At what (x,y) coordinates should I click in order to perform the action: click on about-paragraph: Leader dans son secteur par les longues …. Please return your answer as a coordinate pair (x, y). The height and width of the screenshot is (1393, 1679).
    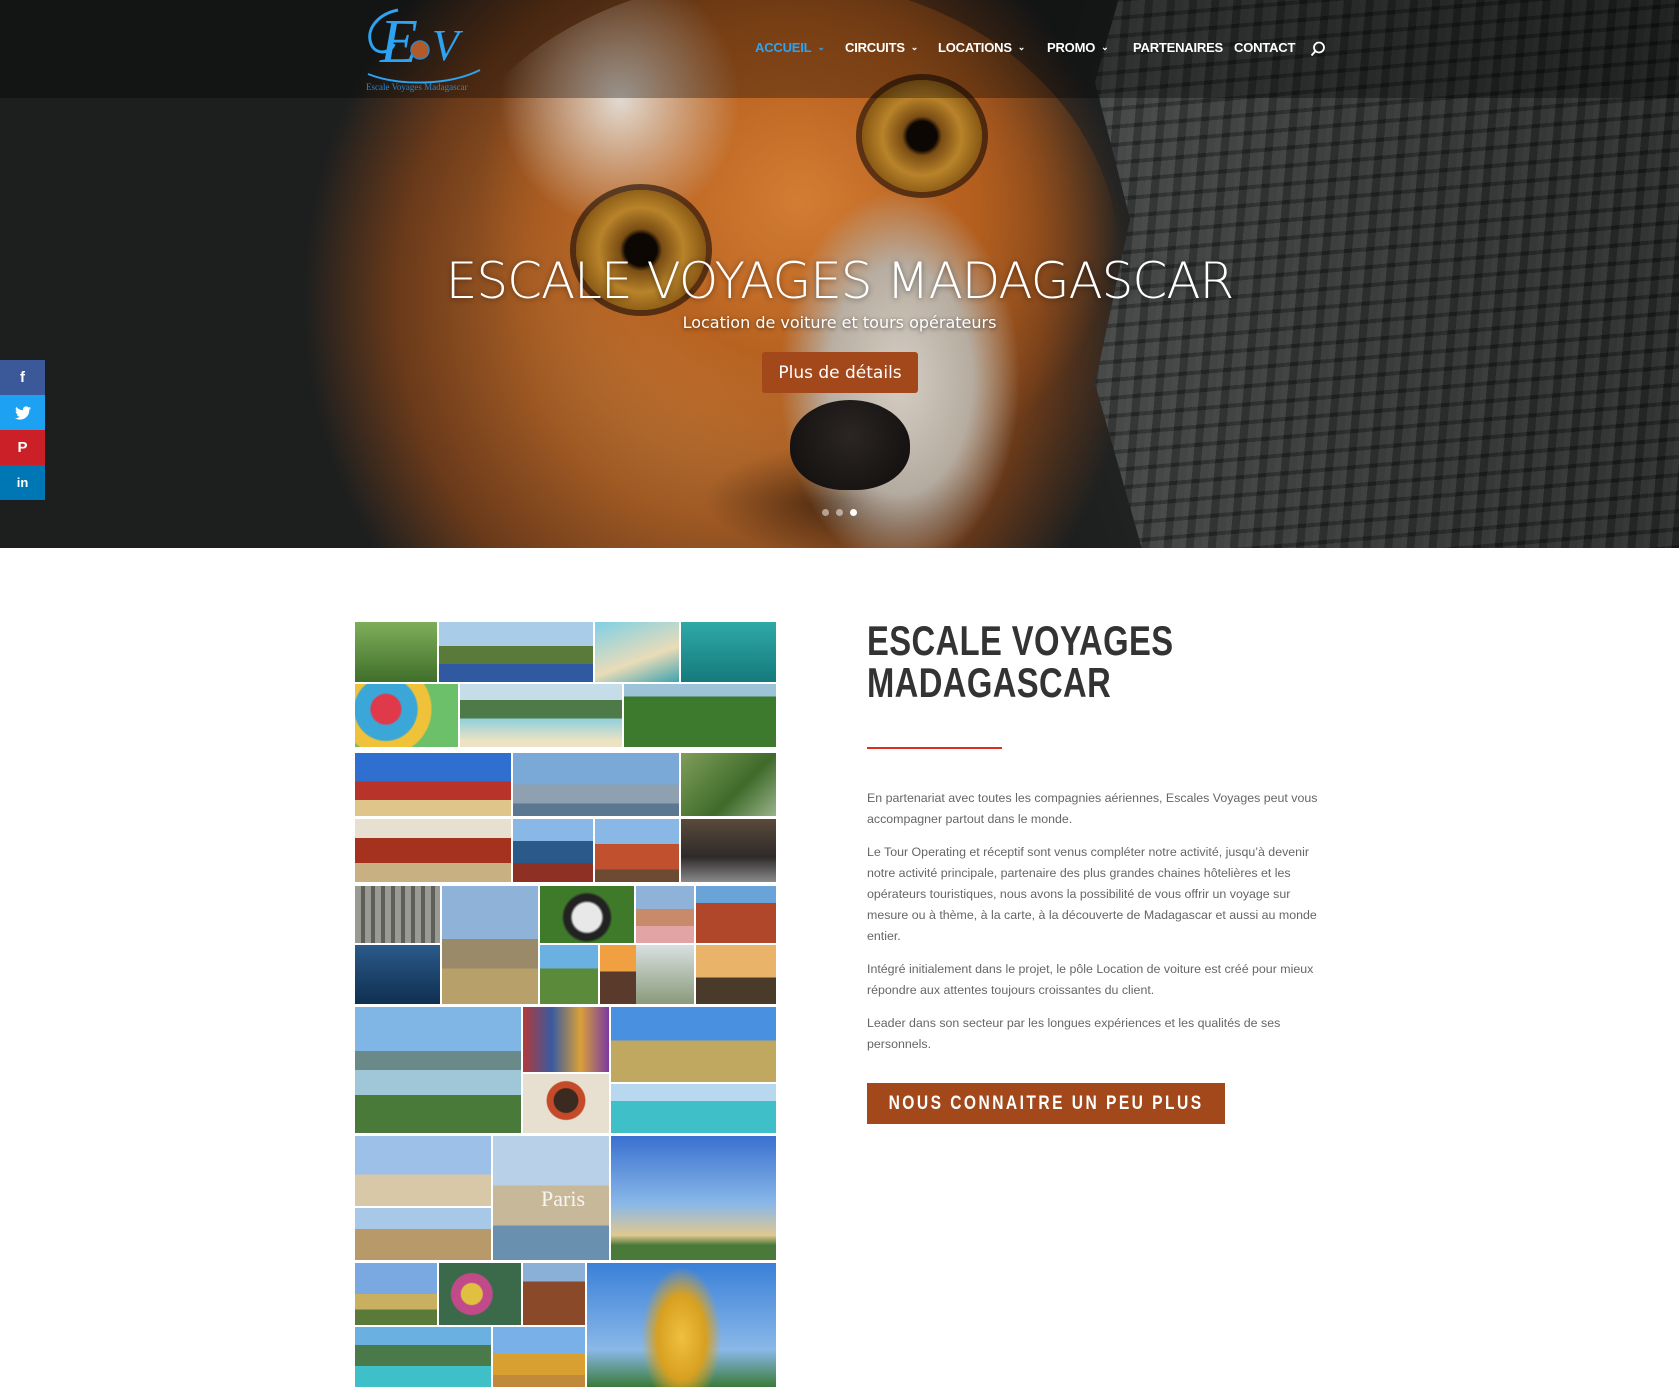
    Looking at the image, I should click on (1074, 1033).